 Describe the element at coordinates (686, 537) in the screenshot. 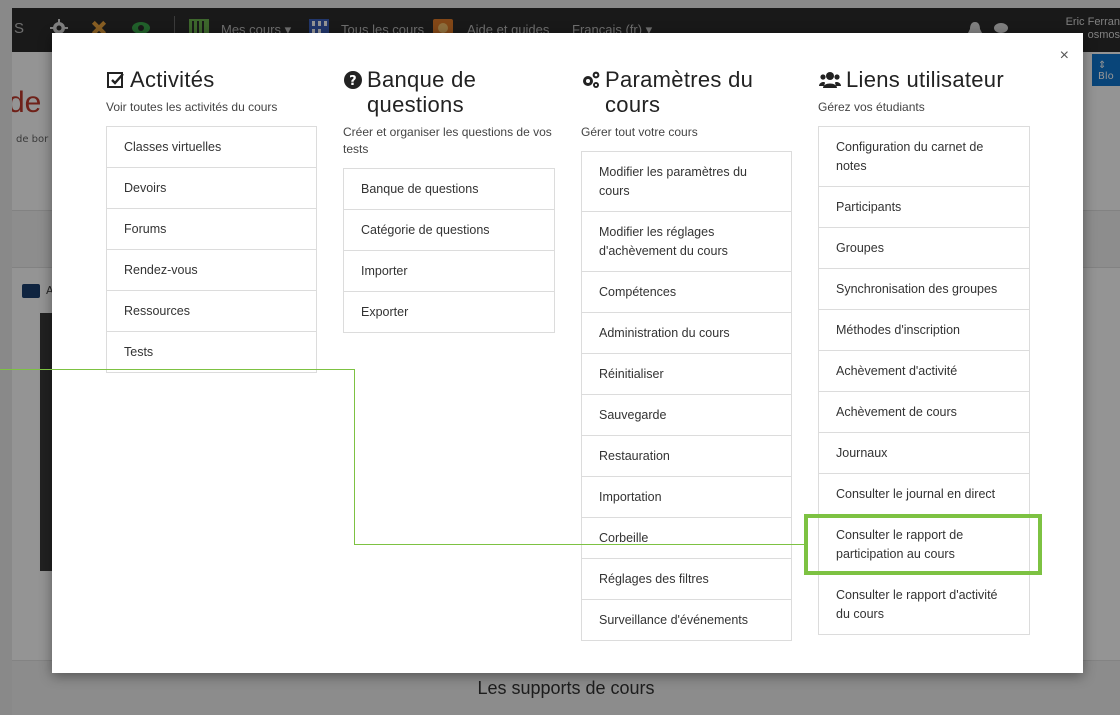

I see `menu-item-recycle-bin: Corbeille` at that location.